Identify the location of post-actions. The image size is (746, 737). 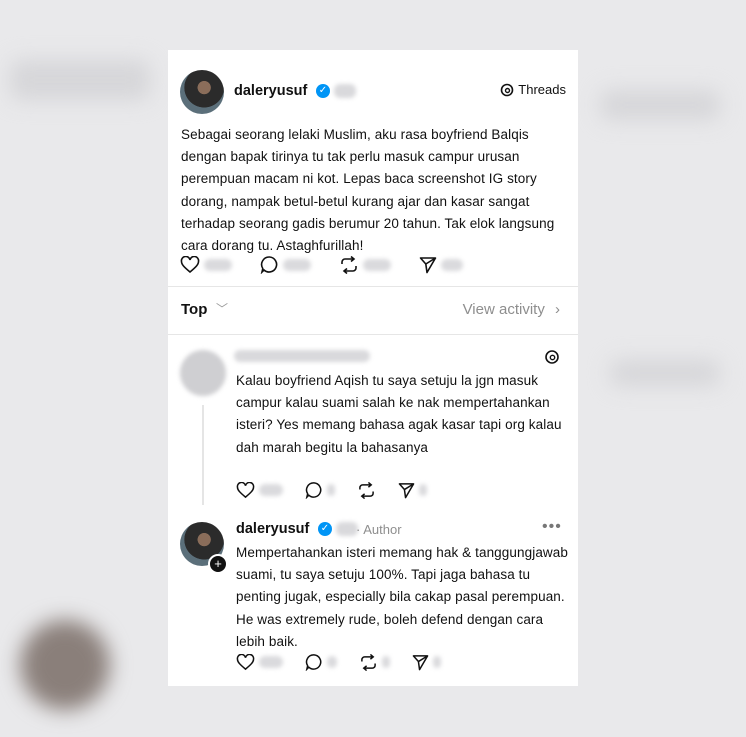
(335, 264).